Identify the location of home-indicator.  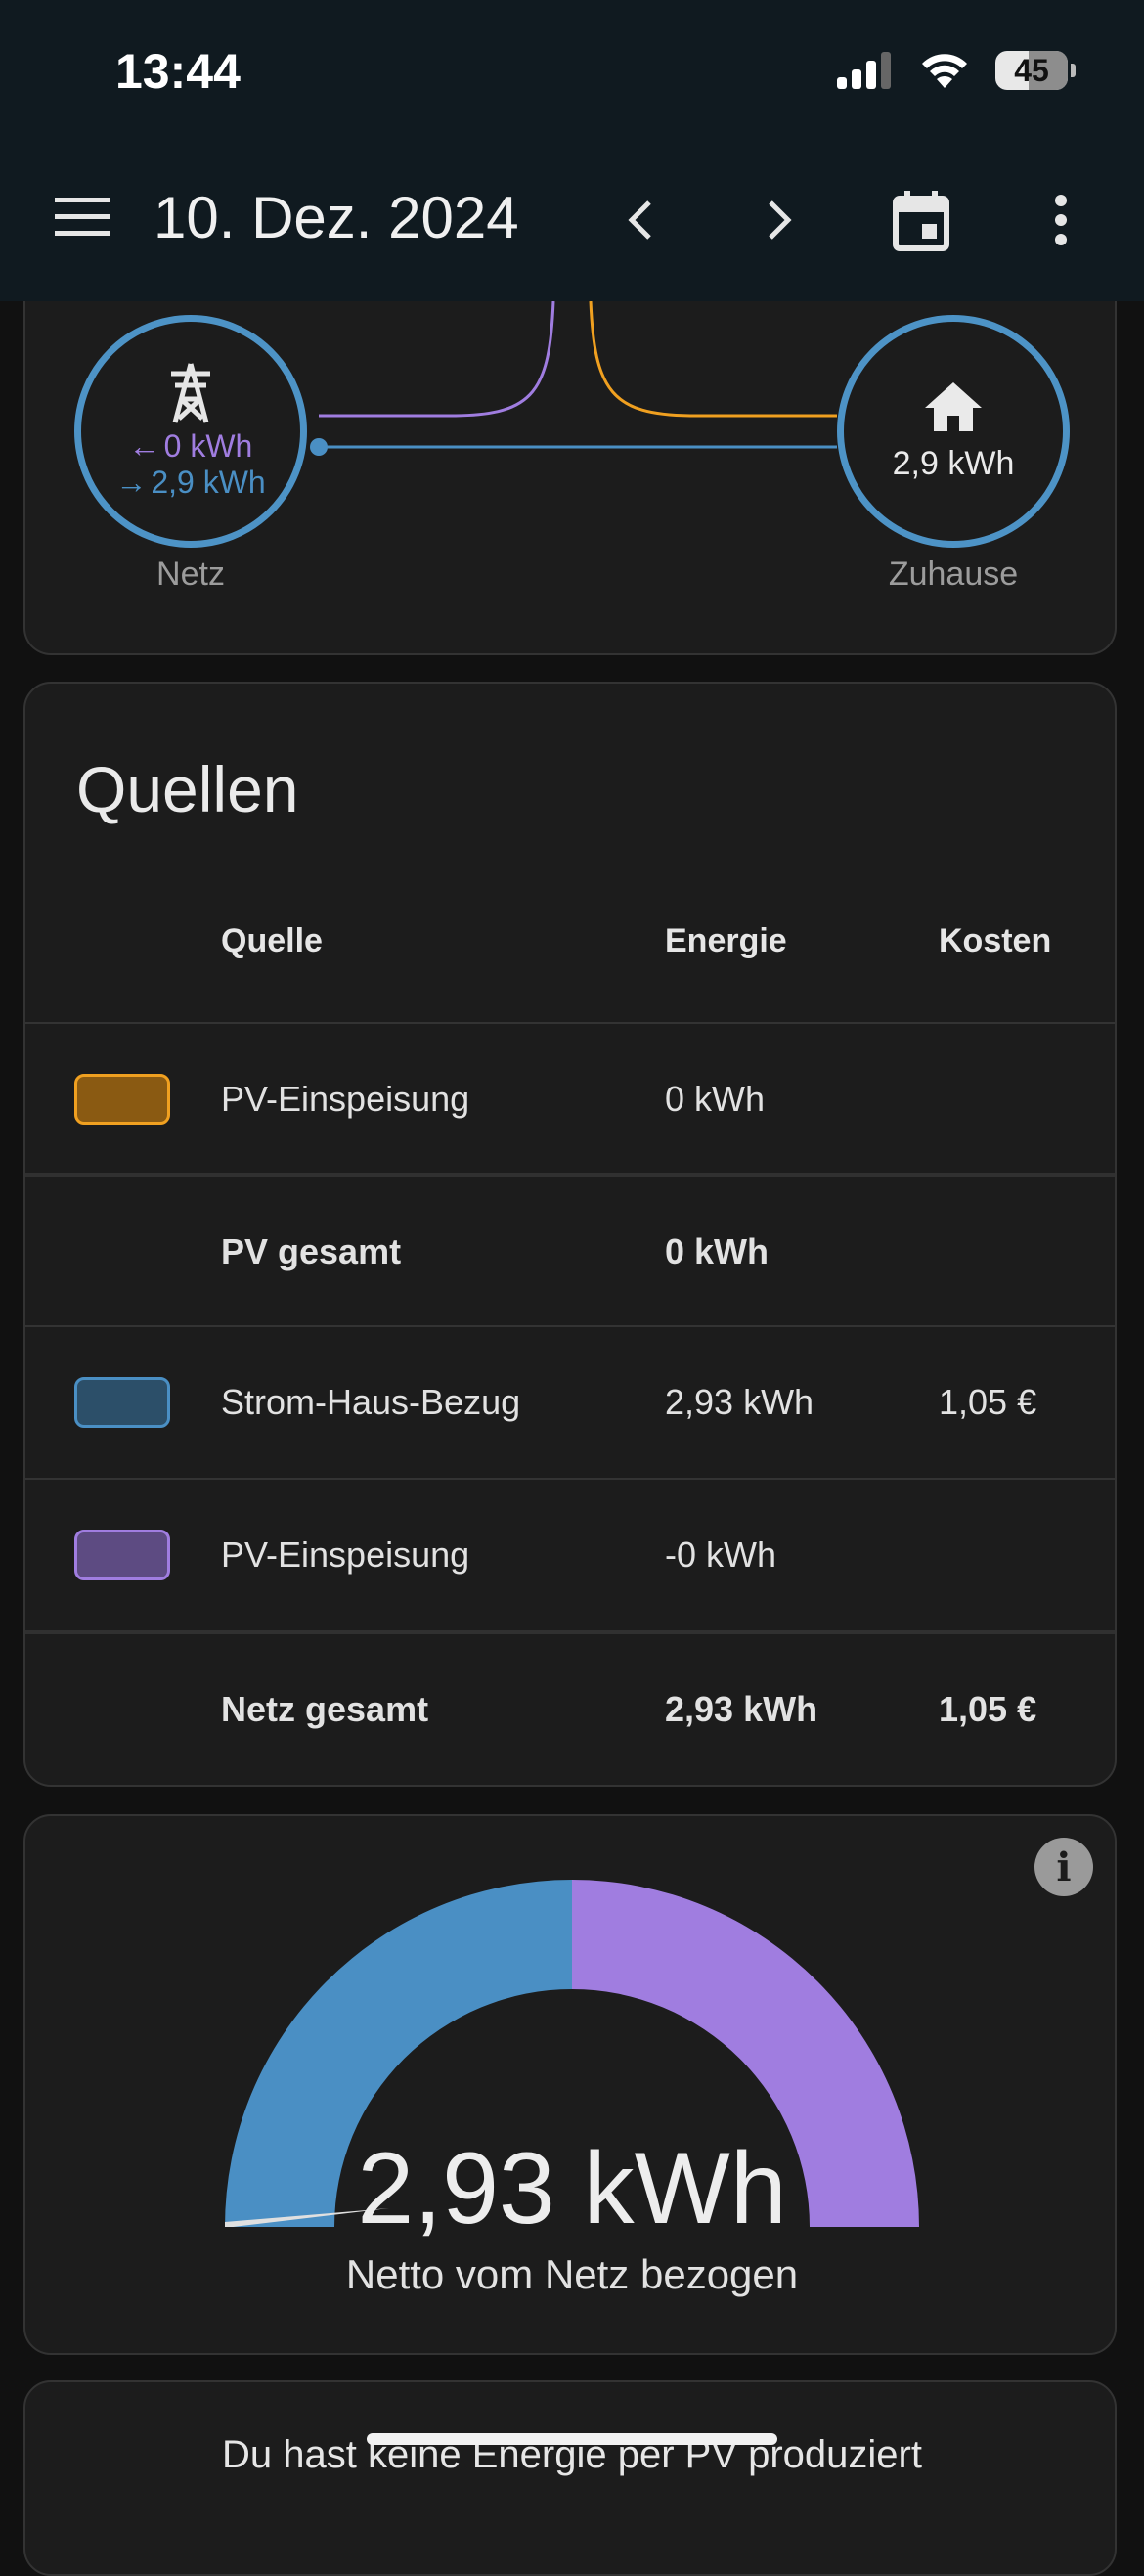
(572, 2439).